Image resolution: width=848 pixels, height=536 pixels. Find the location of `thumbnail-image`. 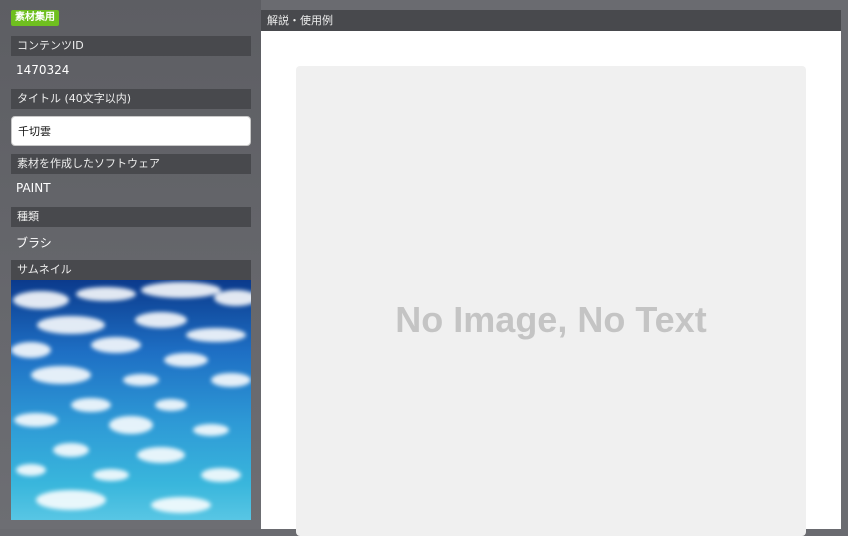

thumbnail-image is located at coordinates (131, 400).